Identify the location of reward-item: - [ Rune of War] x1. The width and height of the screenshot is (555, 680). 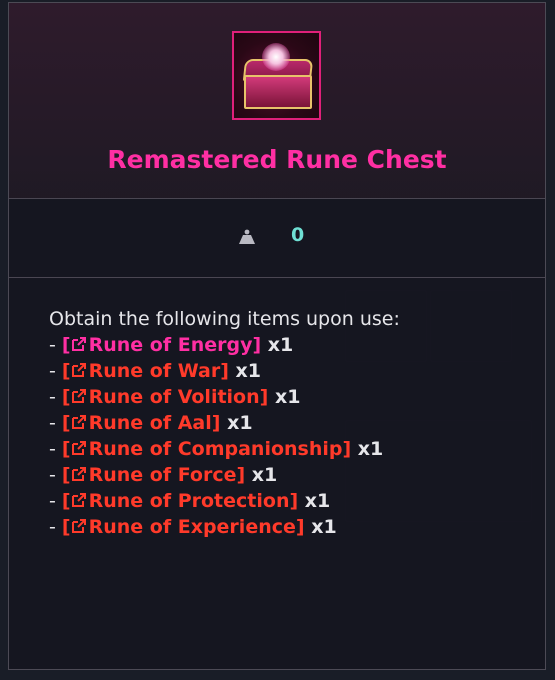
(224, 371).